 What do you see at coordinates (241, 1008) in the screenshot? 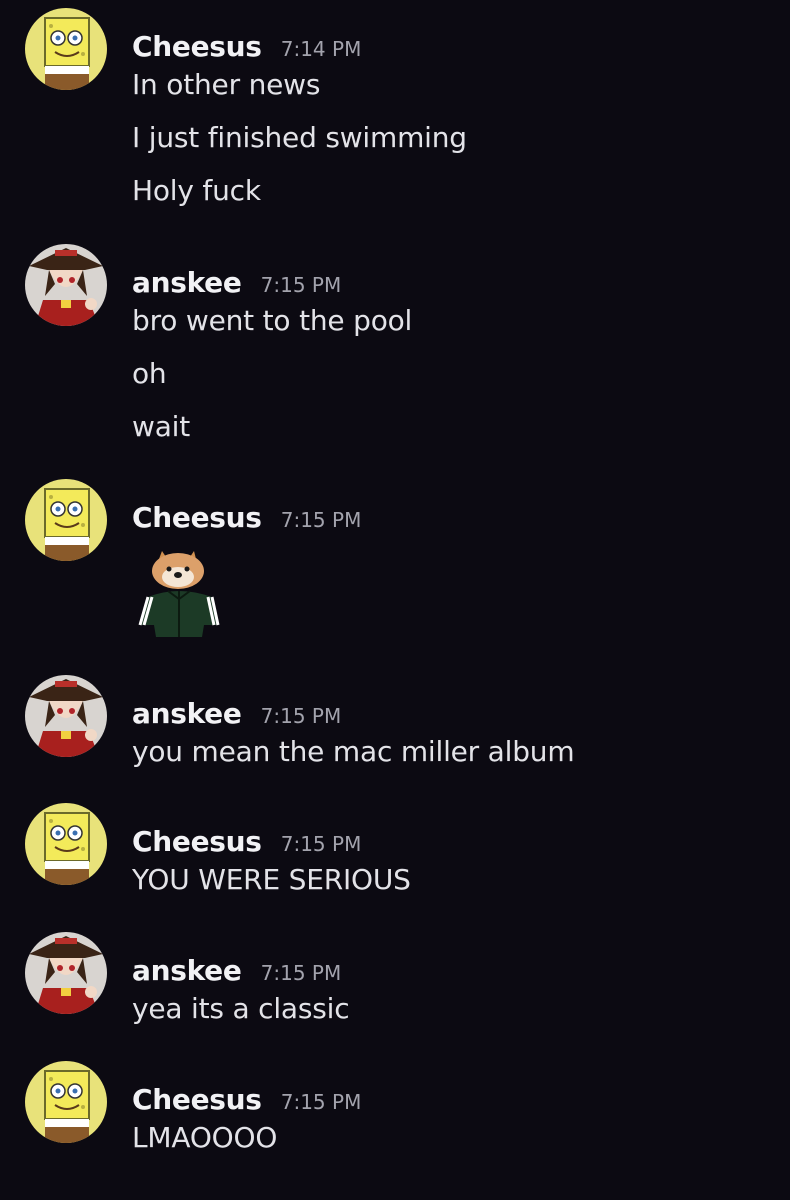
I see `message-text: yea its a classic` at bounding box center [241, 1008].